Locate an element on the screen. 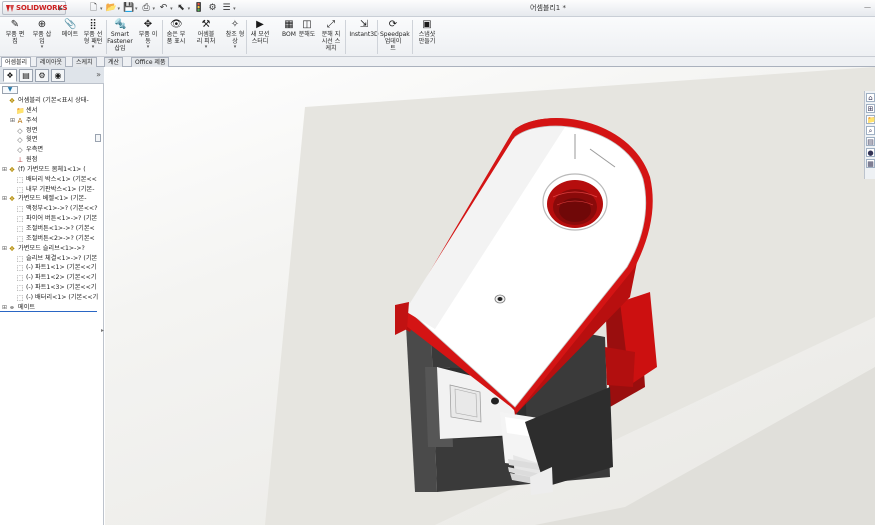  tree-node: ⬚ 배터리 박스<1> (기본<< is located at coordinates (52, 180).